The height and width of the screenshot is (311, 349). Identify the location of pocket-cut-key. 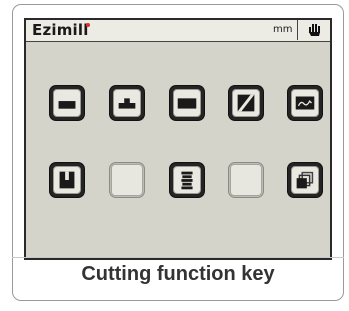
(67, 103).